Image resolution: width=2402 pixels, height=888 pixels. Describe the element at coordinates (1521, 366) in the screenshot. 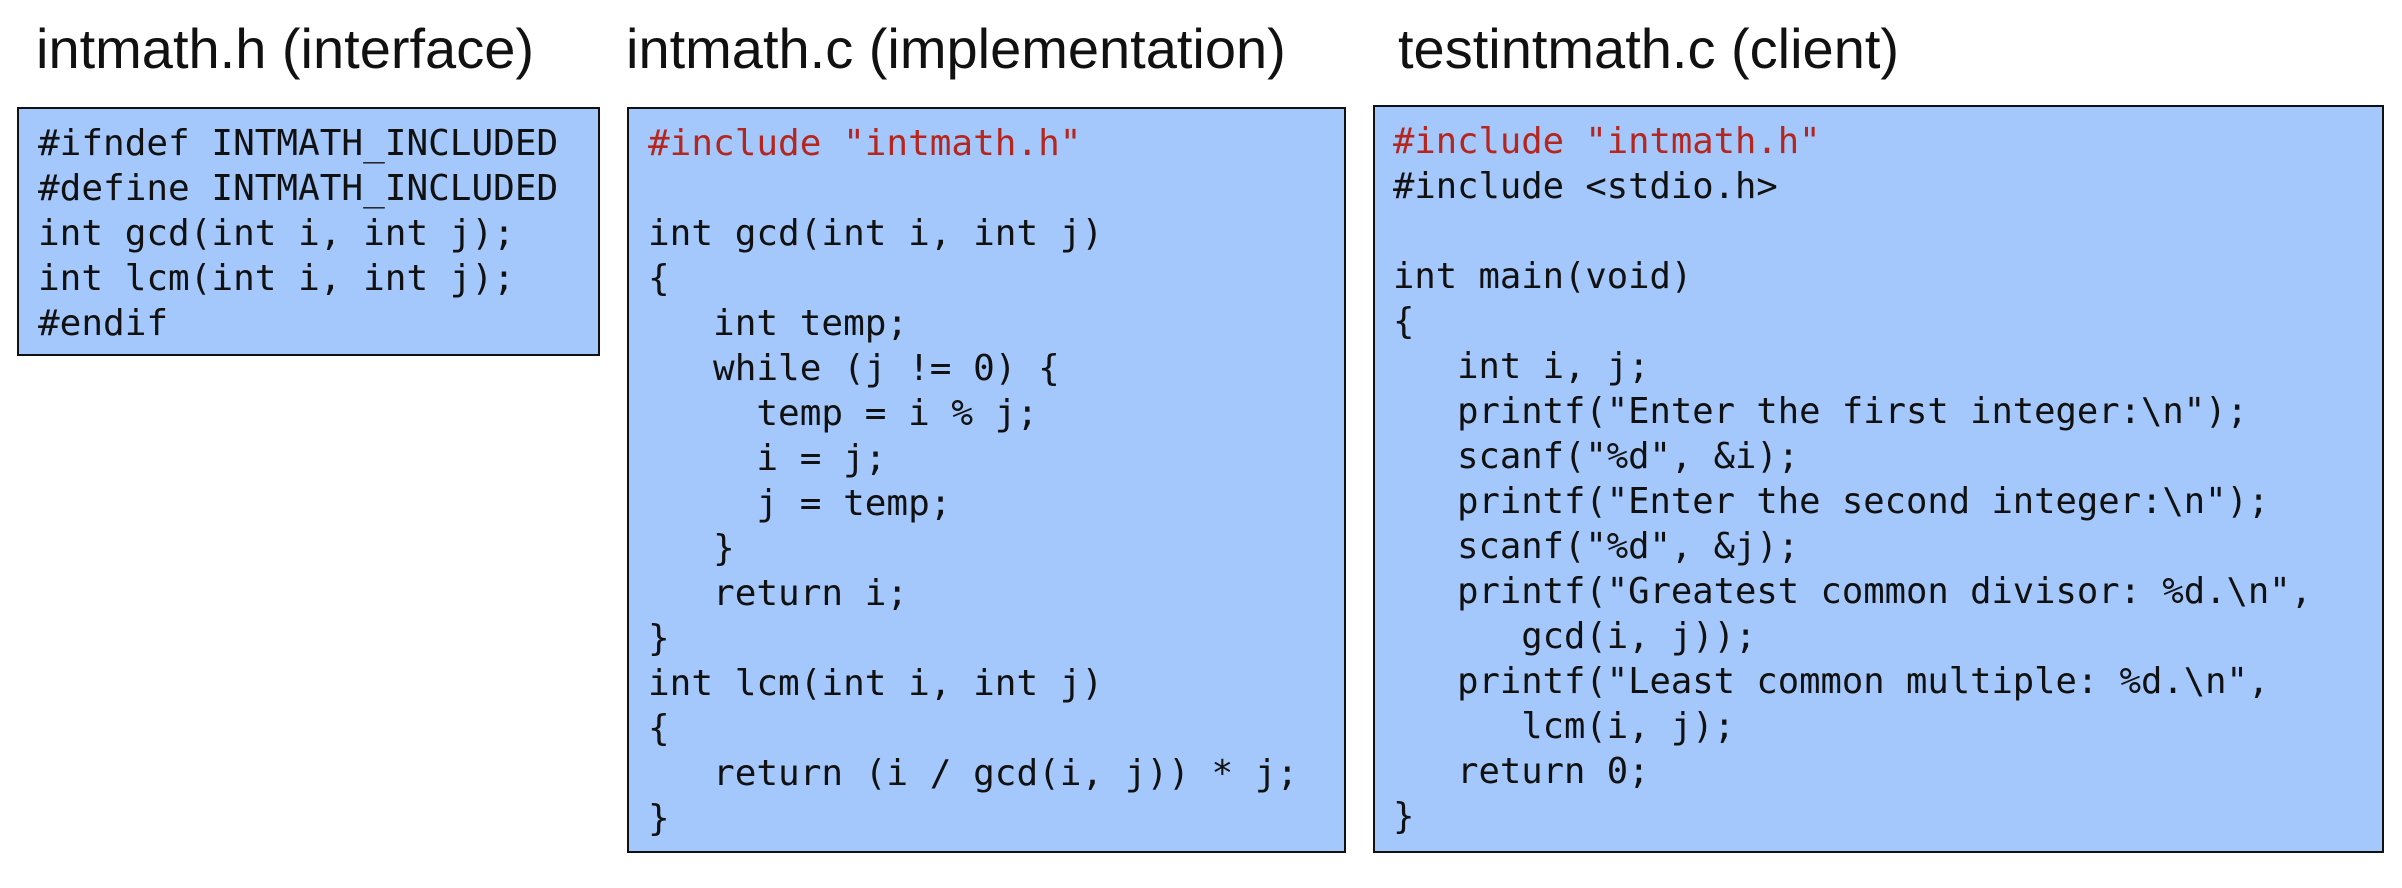

I see `code-line: int i, j;` at that location.